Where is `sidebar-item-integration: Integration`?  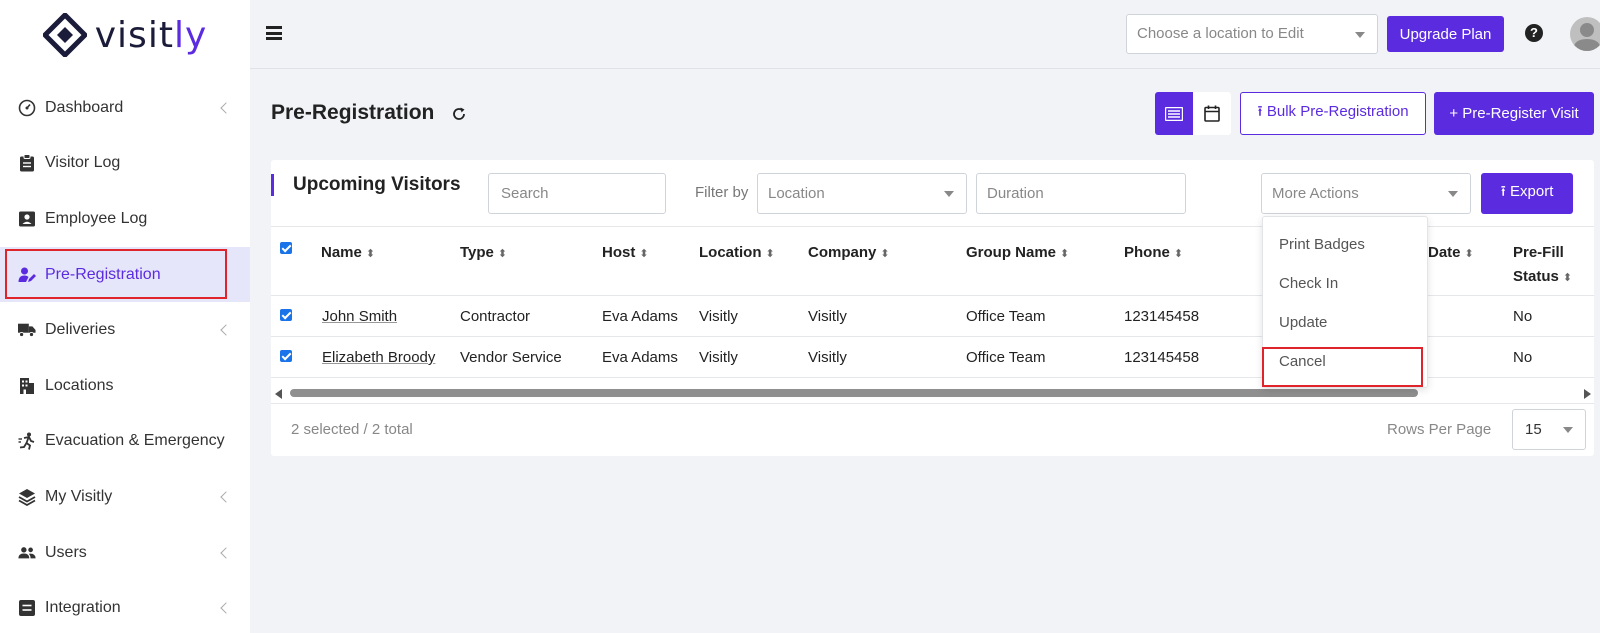 sidebar-item-integration: Integration is located at coordinates (125, 606).